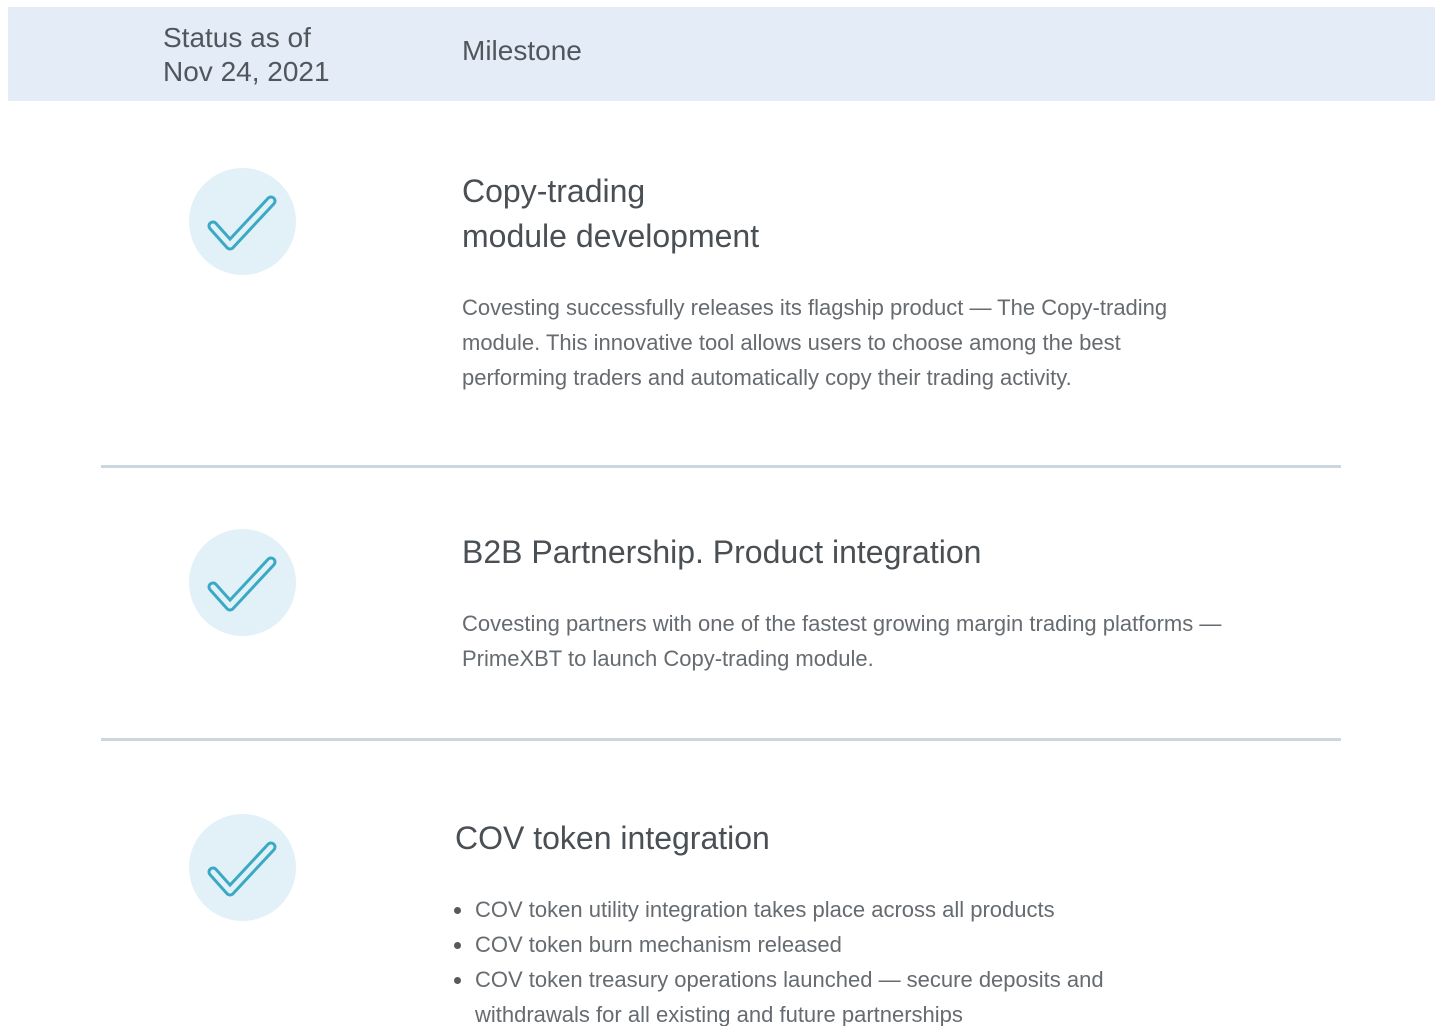  What do you see at coordinates (522, 50) in the screenshot?
I see `milestone-column-header: Milestone` at bounding box center [522, 50].